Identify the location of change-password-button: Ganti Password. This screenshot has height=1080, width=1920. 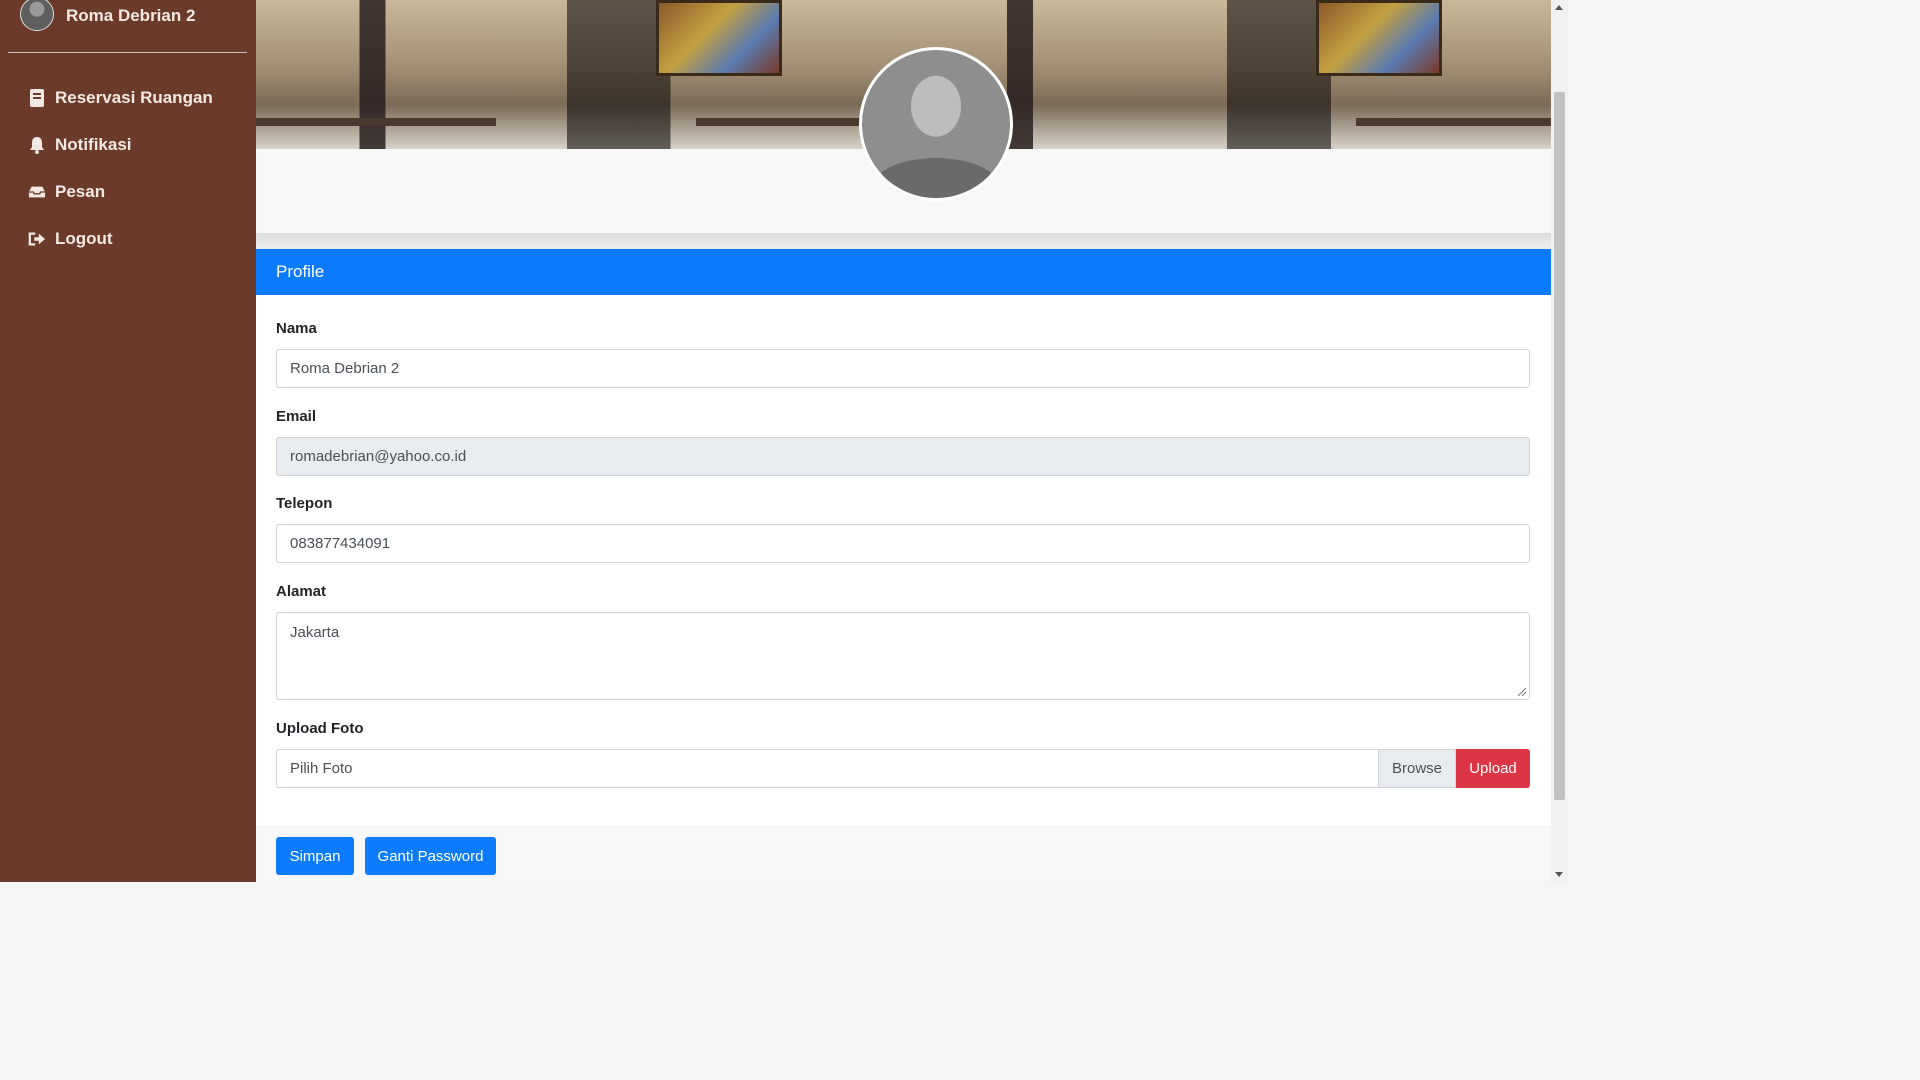
(430, 856).